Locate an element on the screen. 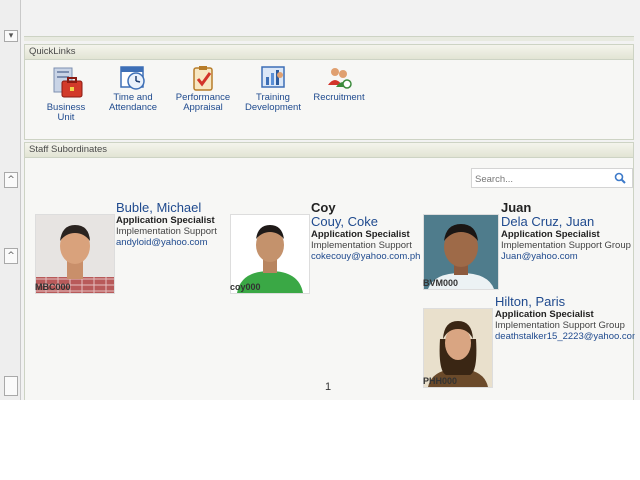  quicklink-business-unit: Business Unit is located at coordinates (66, 94).